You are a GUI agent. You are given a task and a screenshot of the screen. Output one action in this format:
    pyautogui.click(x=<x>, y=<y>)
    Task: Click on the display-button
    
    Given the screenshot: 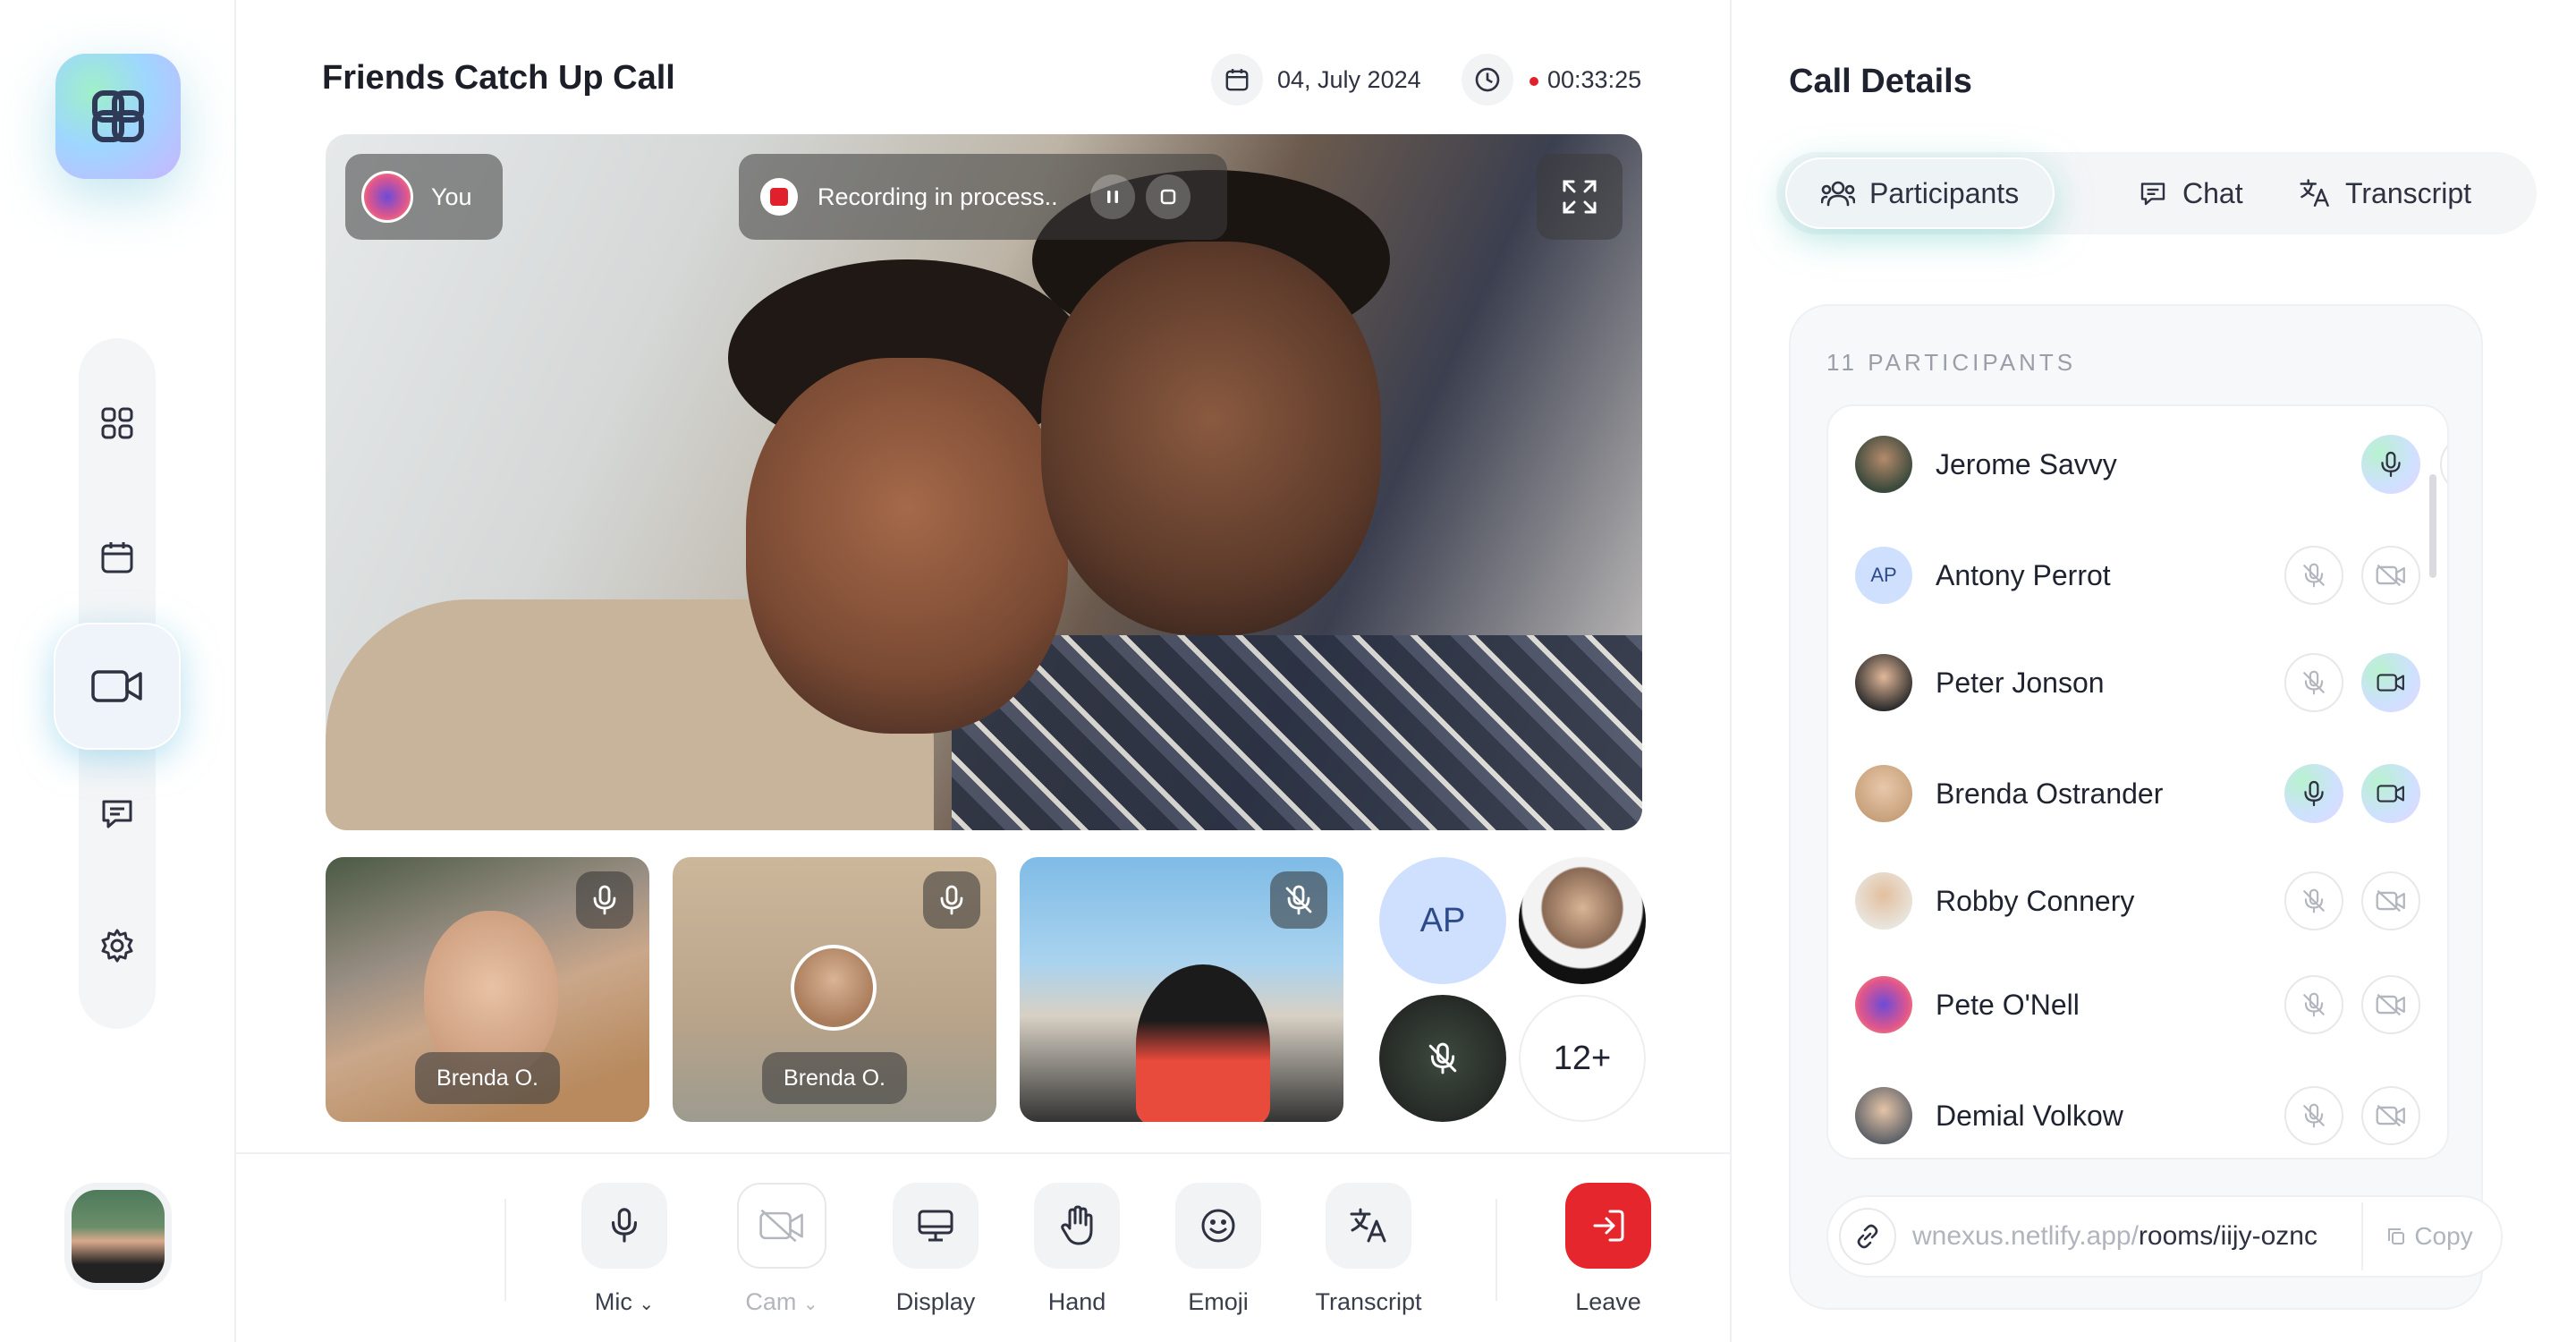 What is the action you would take?
    pyautogui.click(x=936, y=1226)
    